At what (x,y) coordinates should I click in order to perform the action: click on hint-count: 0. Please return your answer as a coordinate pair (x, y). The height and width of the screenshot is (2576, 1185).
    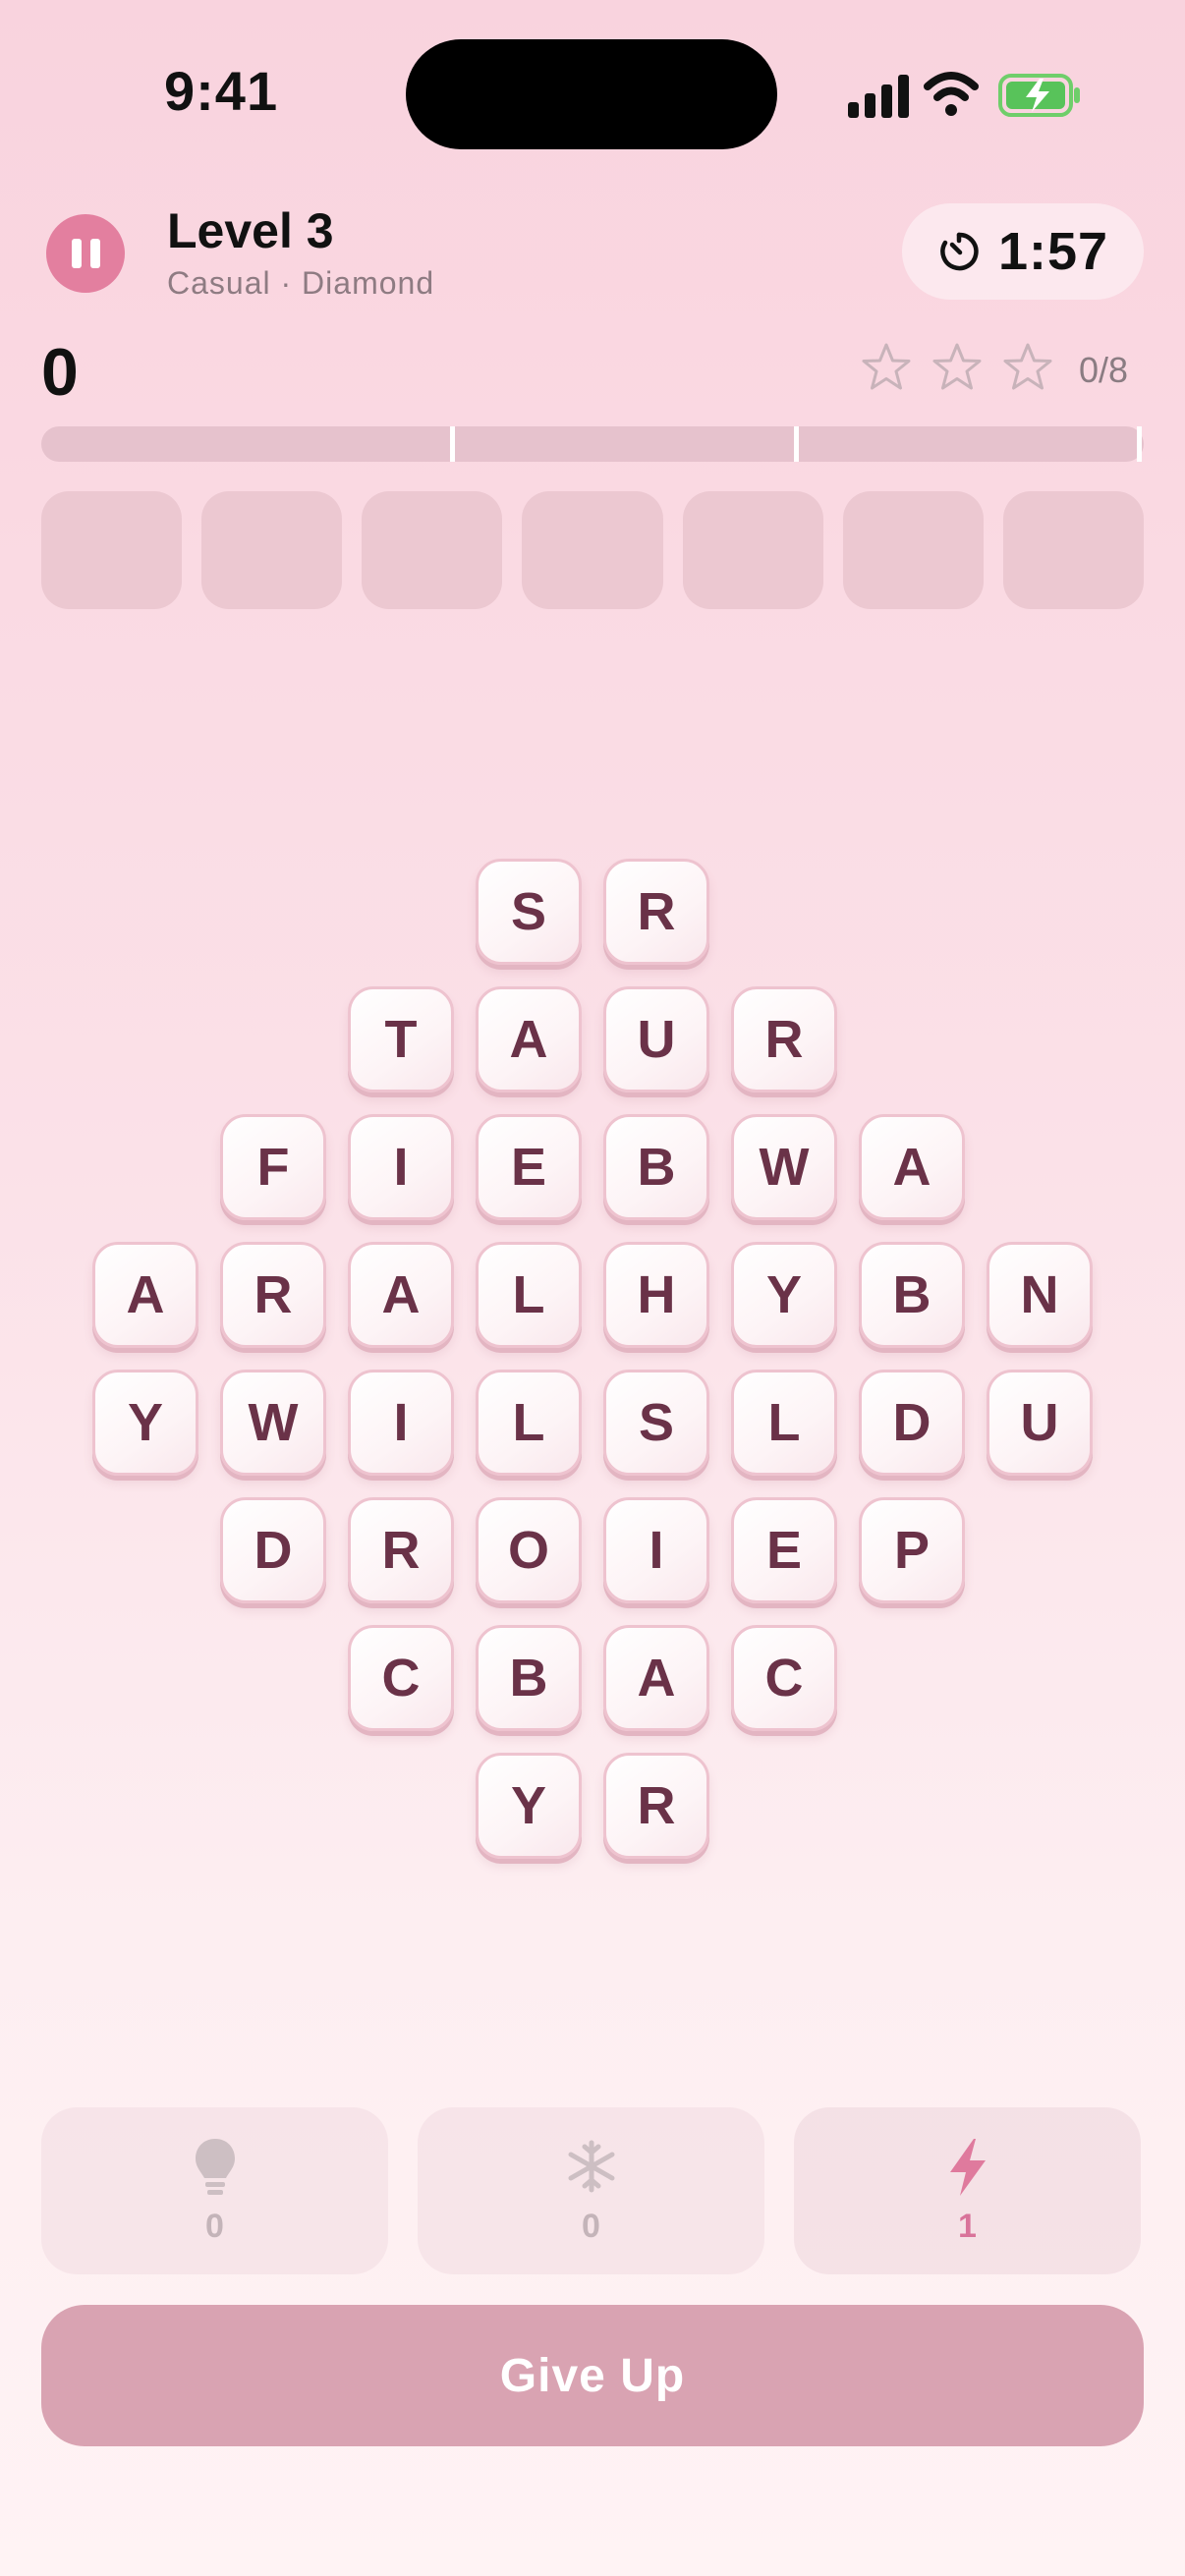
    Looking at the image, I should click on (215, 2226).